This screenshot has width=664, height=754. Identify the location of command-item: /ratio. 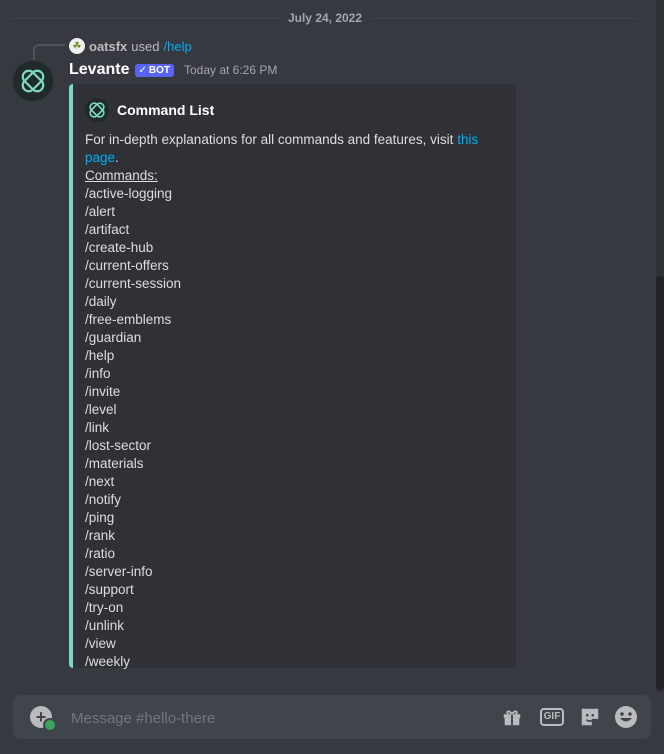
(100, 553).